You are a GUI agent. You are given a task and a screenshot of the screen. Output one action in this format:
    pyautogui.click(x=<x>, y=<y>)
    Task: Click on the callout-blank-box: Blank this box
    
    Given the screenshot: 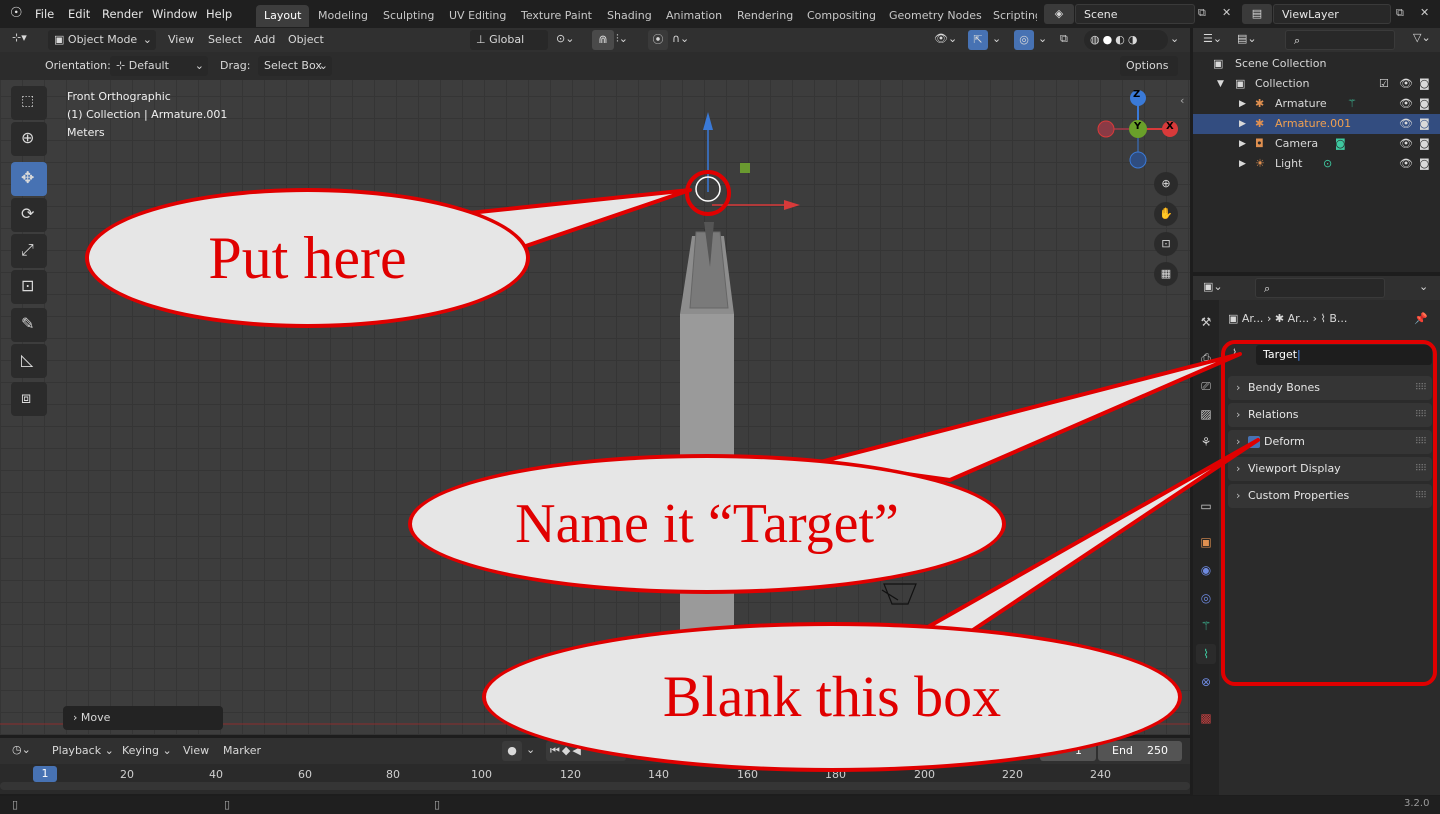 What is the action you would take?
    pyautogui.click(x=832, y=697)
    